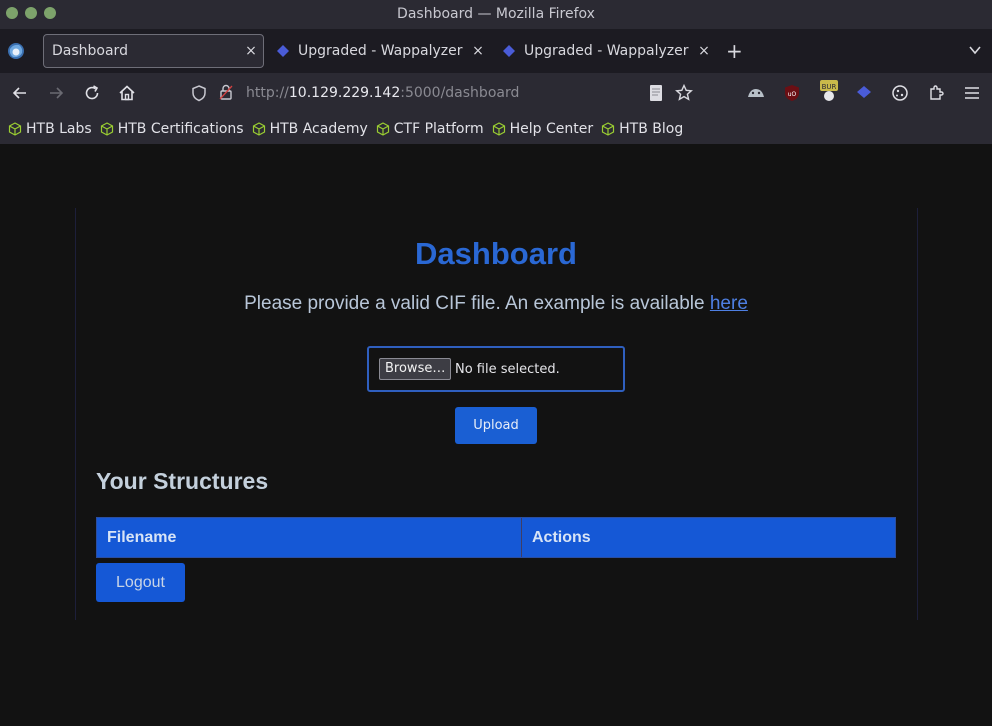 The image size is (992, 726). Describe the element at coordinates (199, 93) in the screenshot. I see `shield-icon` at that location.